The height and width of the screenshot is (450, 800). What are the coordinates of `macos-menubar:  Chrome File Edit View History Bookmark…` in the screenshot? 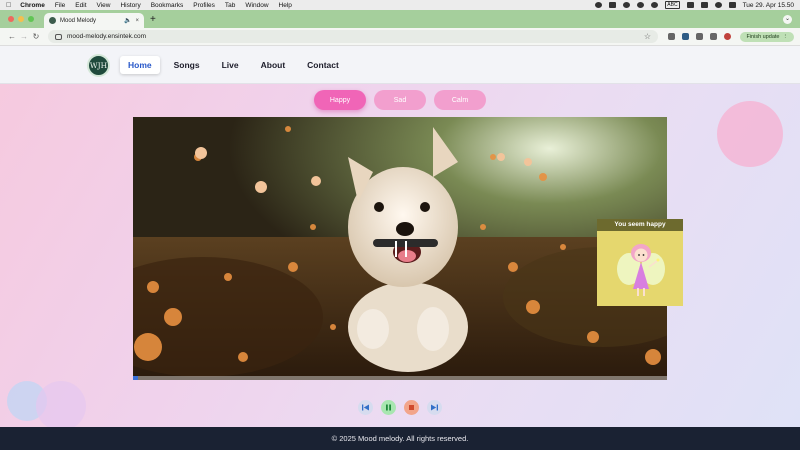 It's located at (400, 5).